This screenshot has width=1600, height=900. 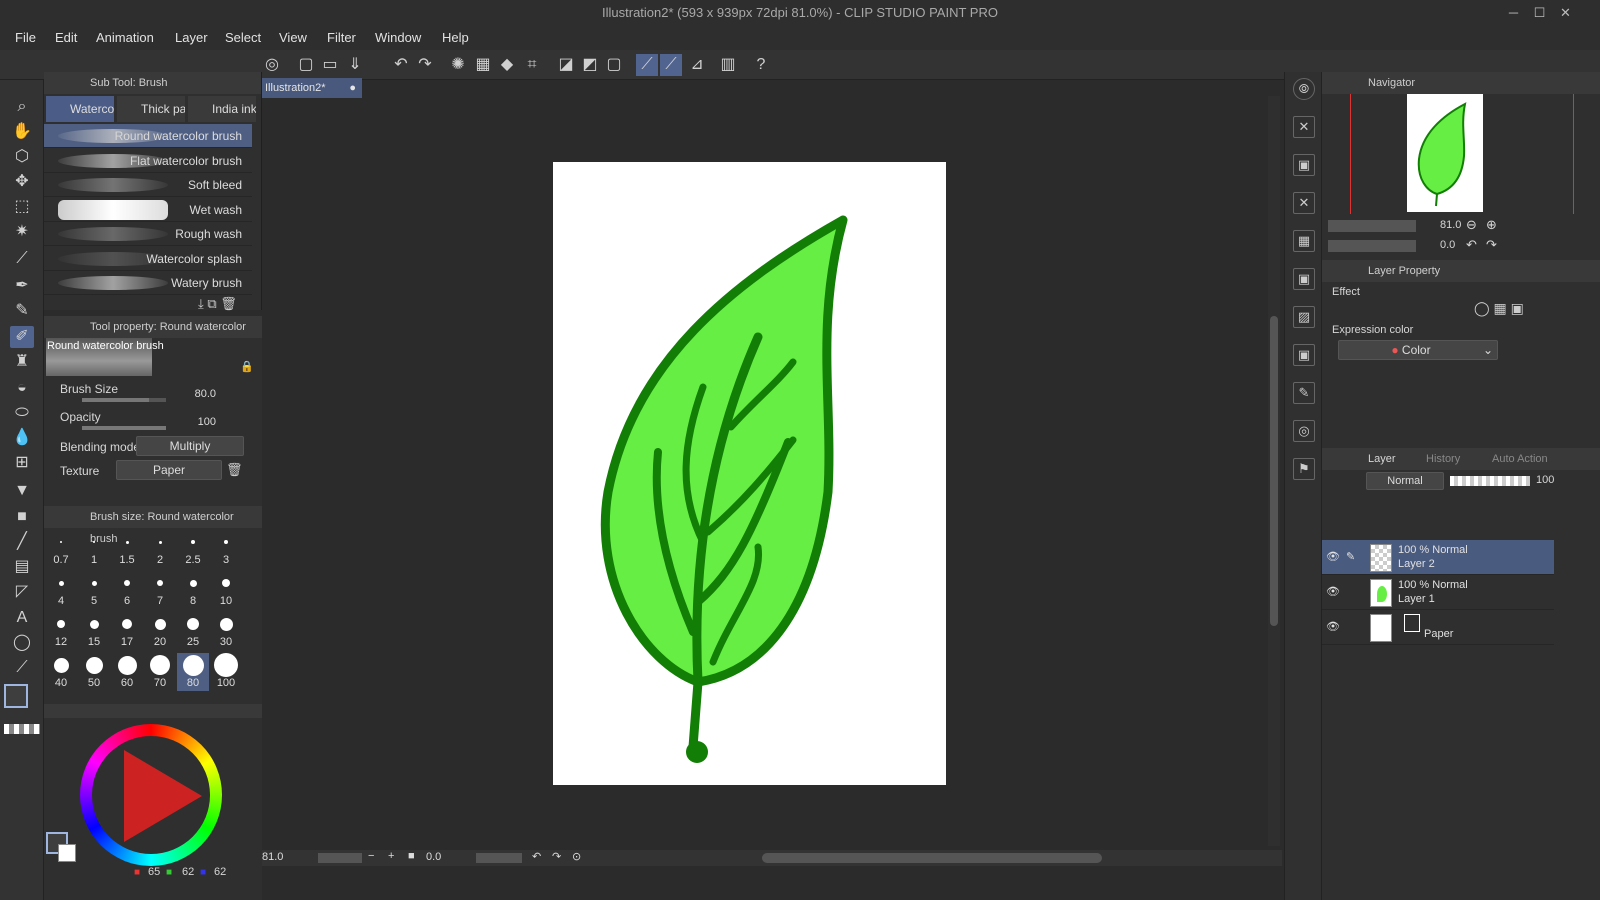 What do you see at coordinates (1304, 127) in the screenshot?
I see `material-icon-1: ✕` at bounding box center [1304, 127].